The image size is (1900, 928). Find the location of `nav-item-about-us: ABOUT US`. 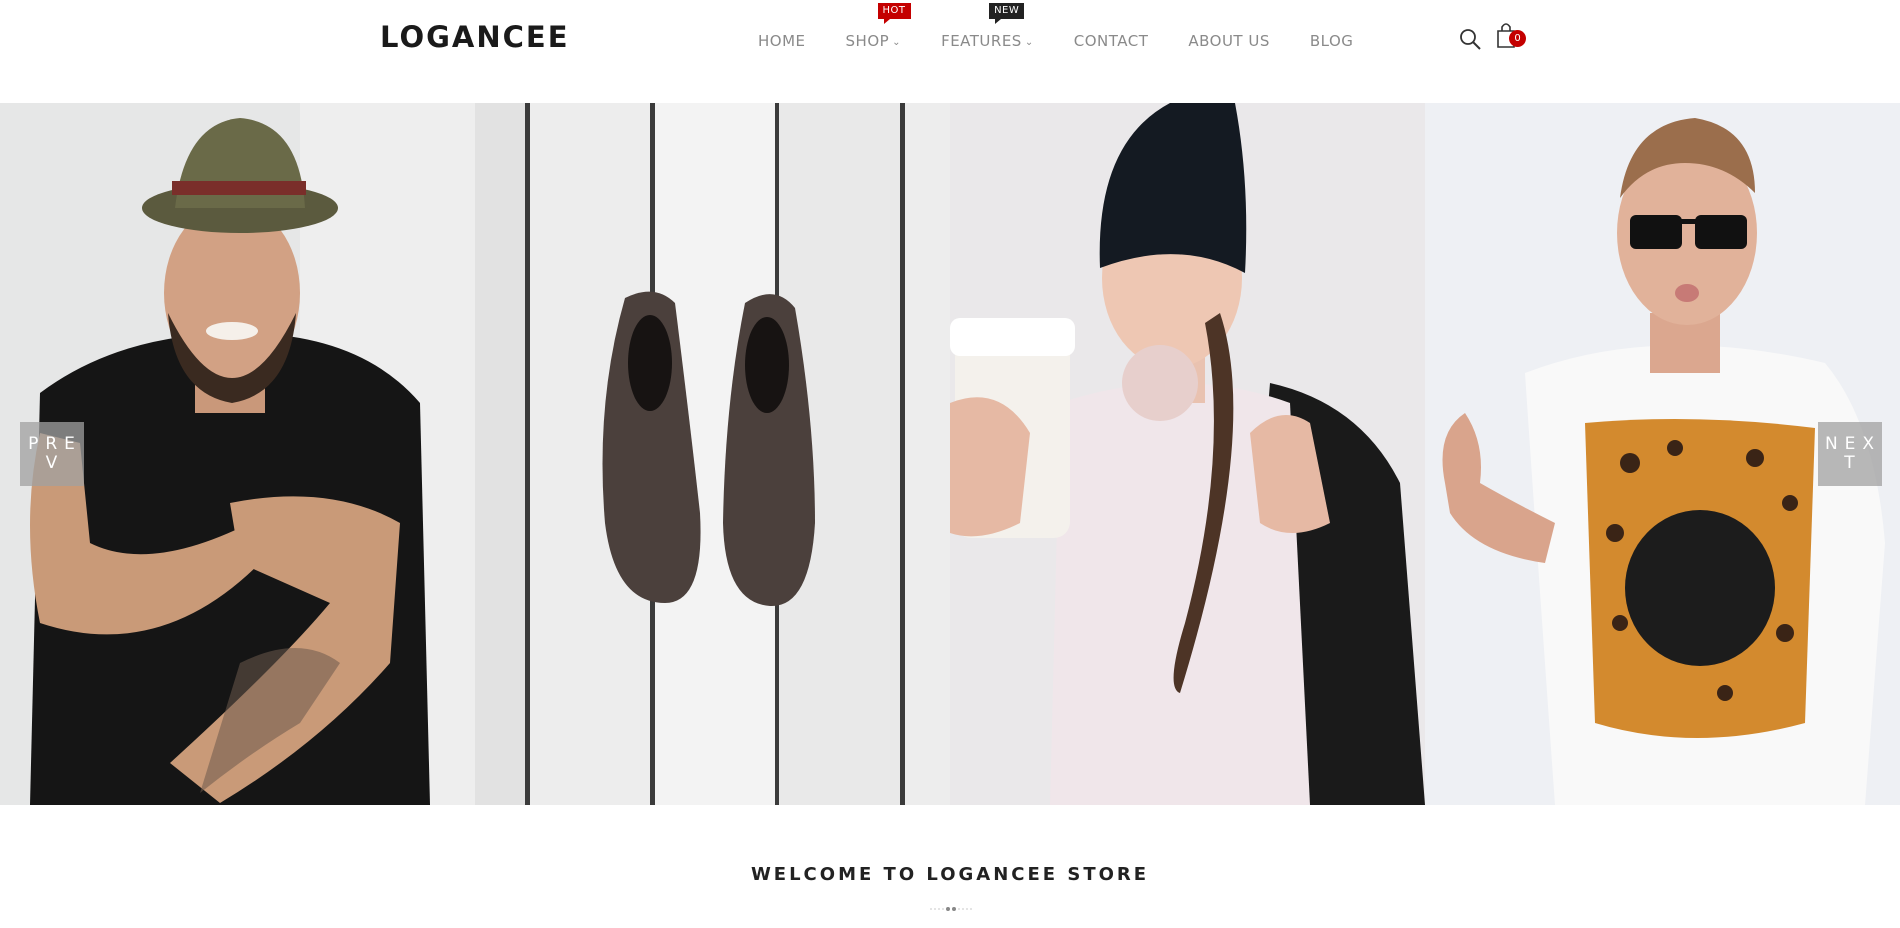

nav-item-about-us: ABOUT US is located at coordinates (1229, 41).